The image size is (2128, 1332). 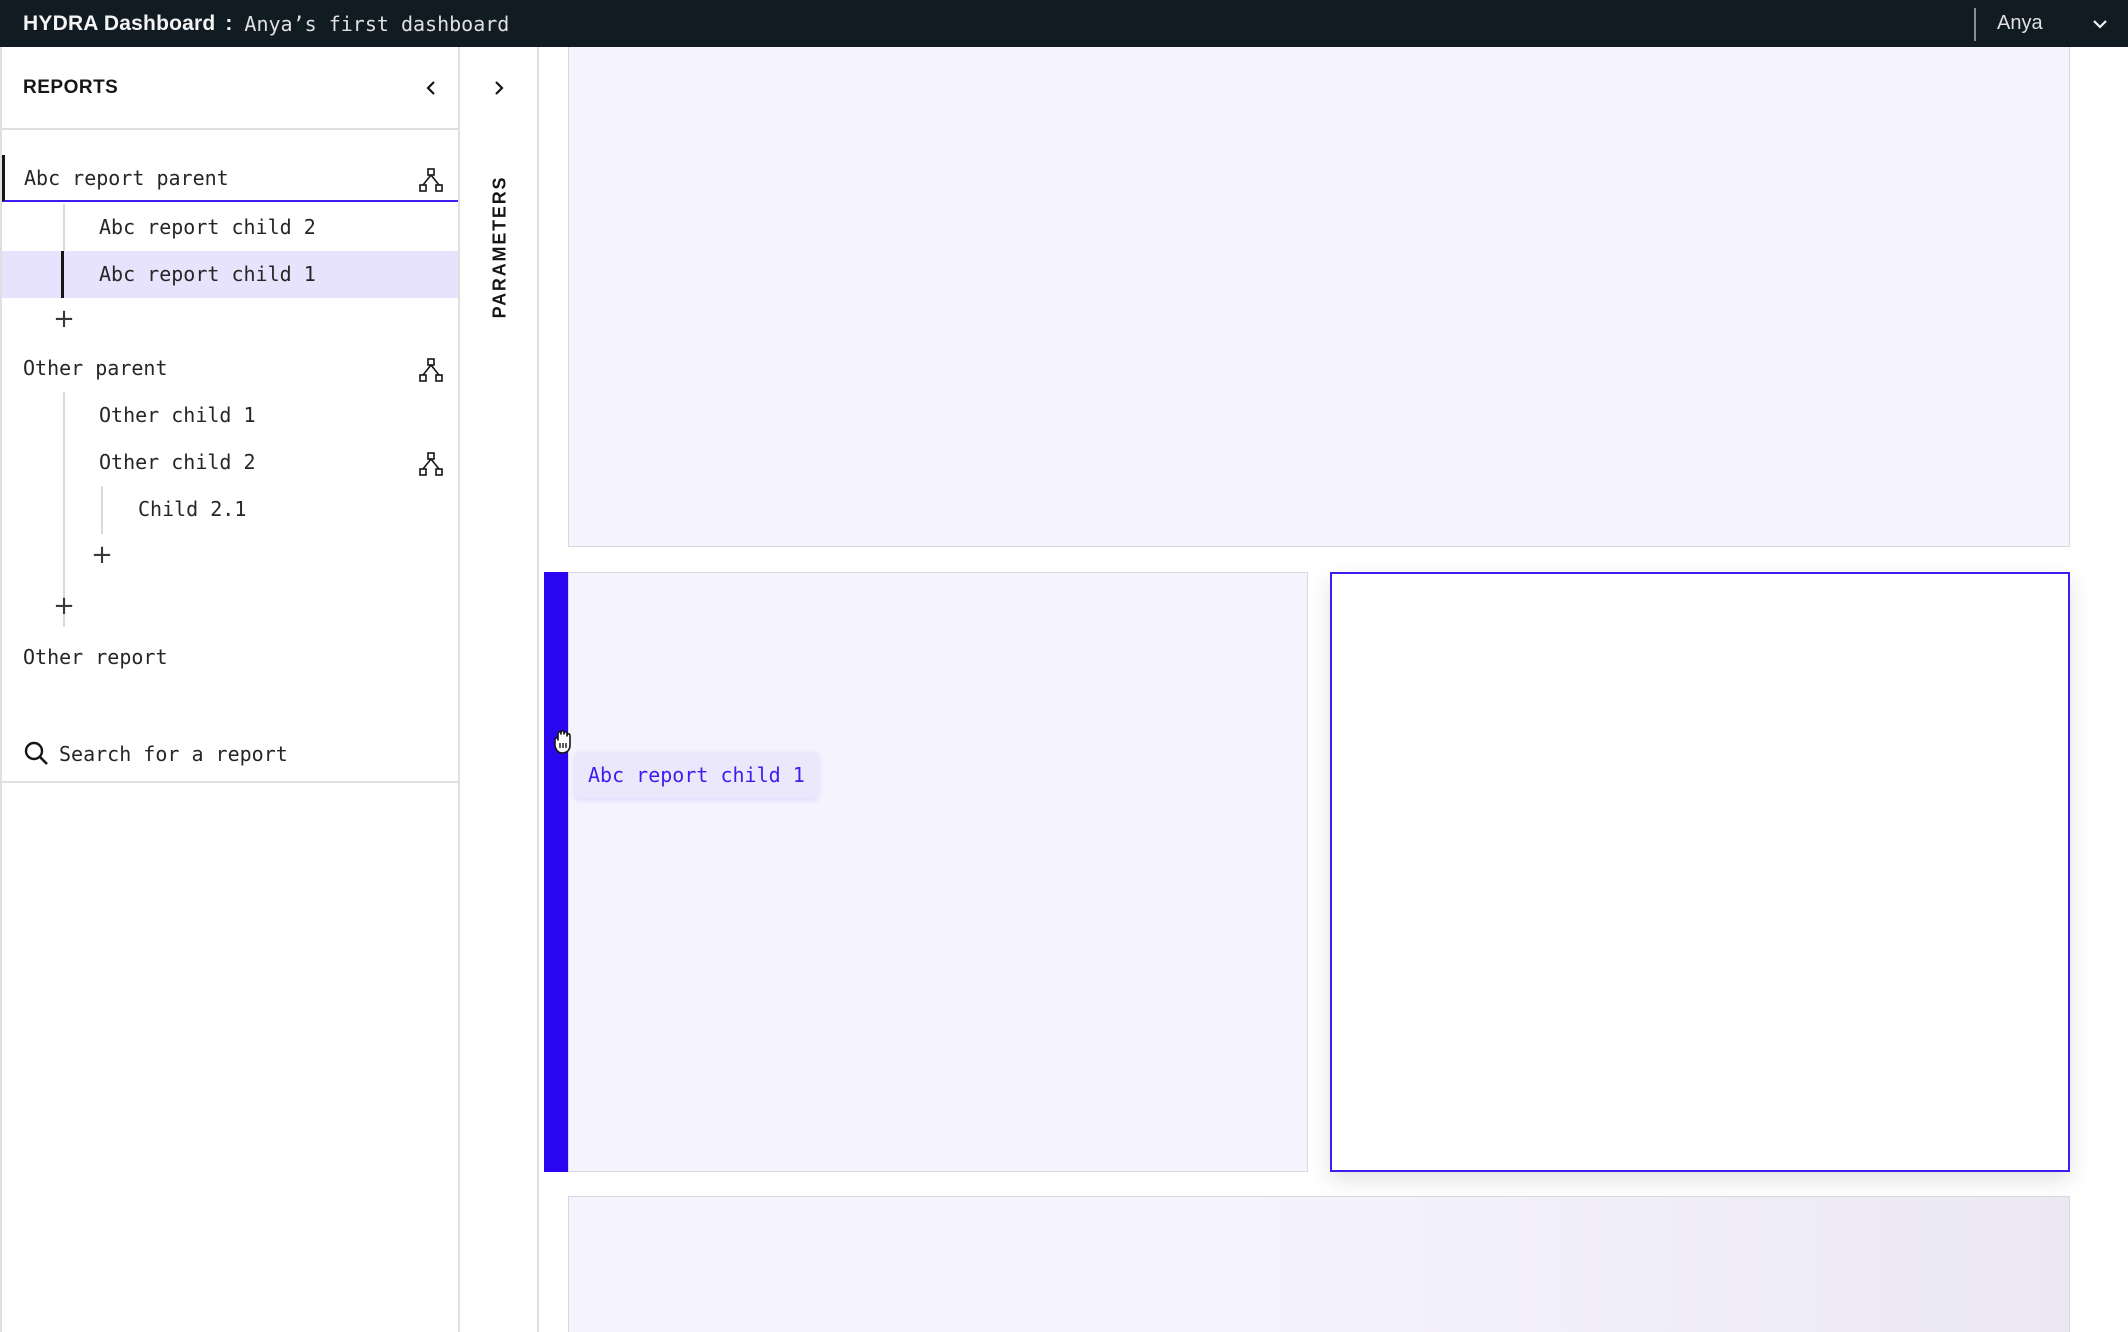 I want to click on chevron-right-icon, so click(x=499, y=88).